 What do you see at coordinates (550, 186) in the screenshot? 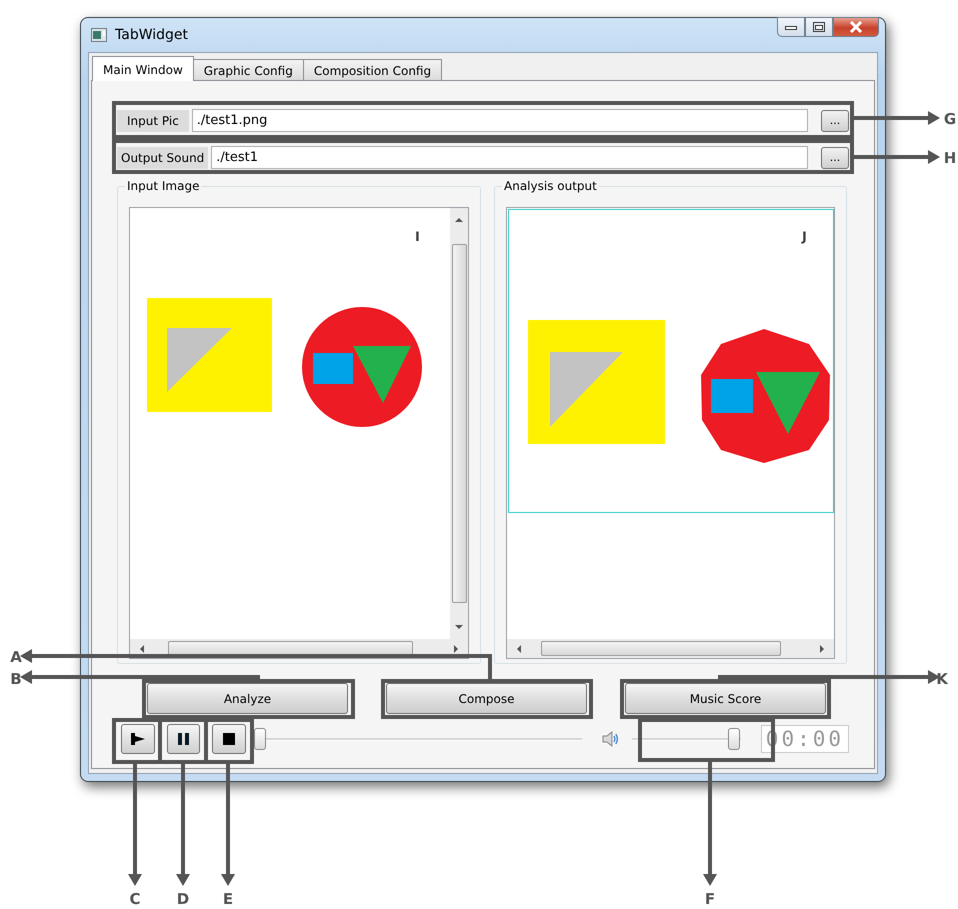
I see `group-title: Analysis output` at bounding box center [550, 186].